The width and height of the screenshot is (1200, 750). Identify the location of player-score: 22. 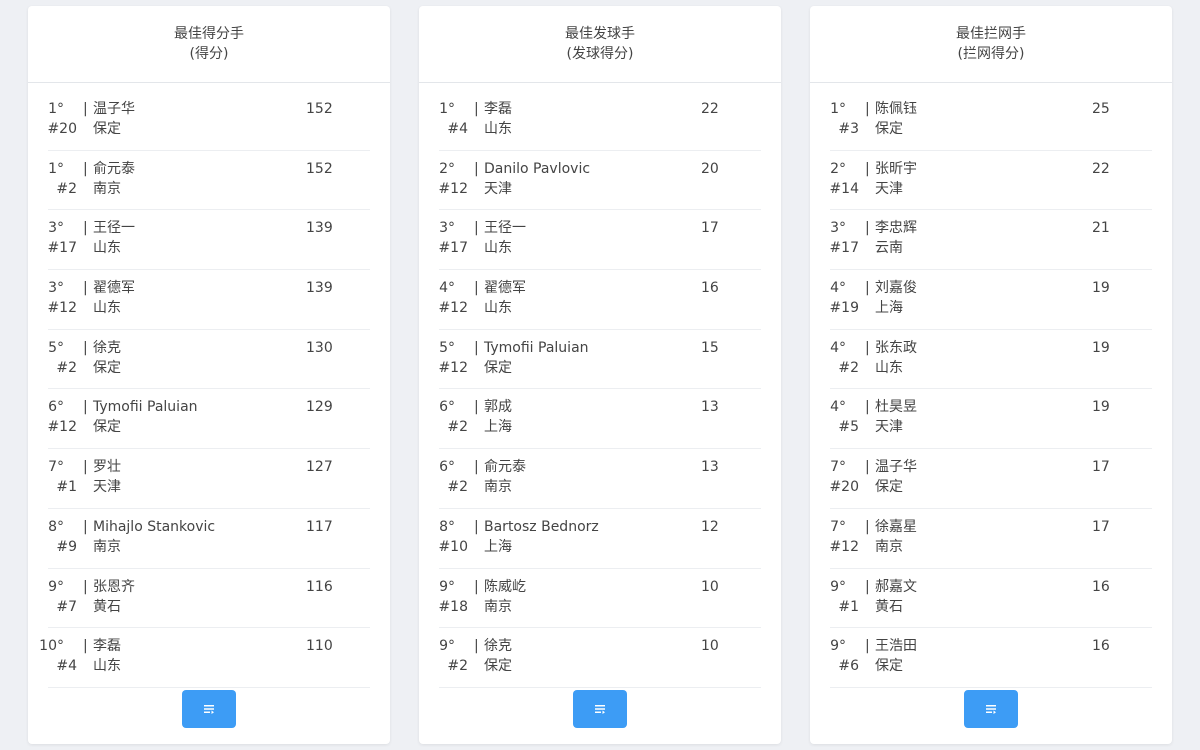
(1101, 168).